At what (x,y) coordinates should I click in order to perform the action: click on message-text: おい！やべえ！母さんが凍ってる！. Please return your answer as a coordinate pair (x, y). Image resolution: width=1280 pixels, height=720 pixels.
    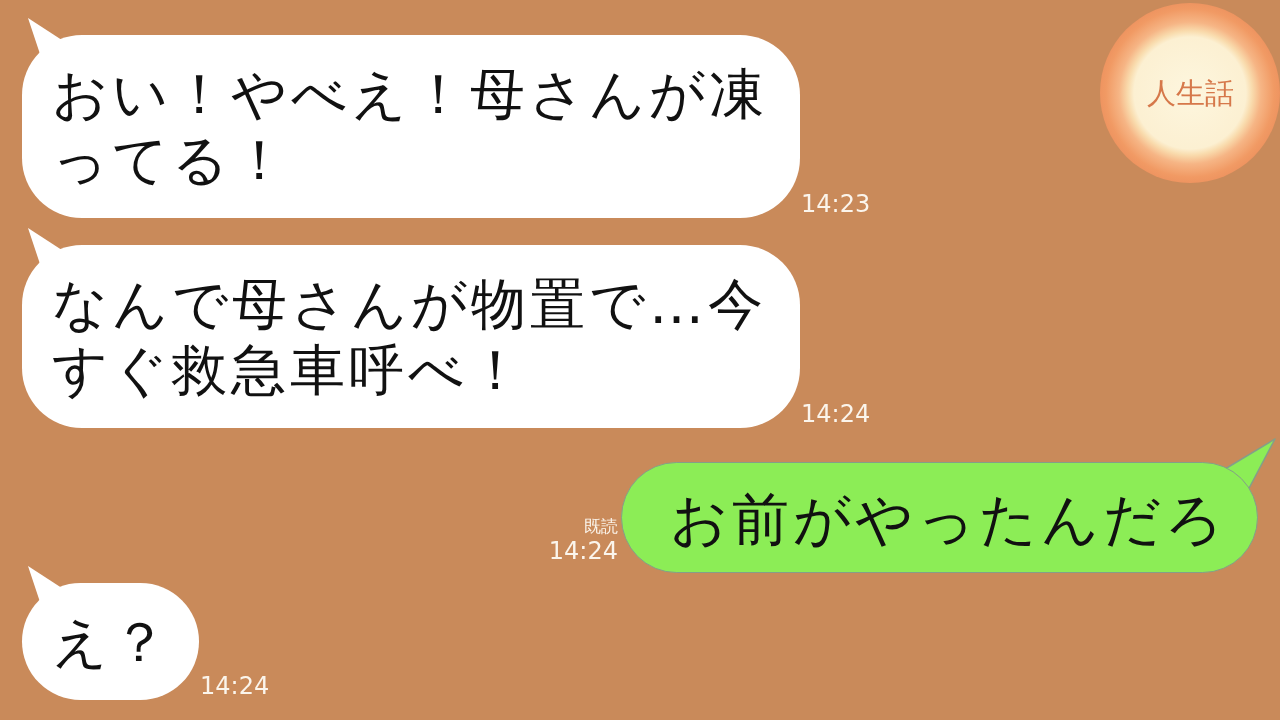
    Looking at the image, I should click on (410, 127).